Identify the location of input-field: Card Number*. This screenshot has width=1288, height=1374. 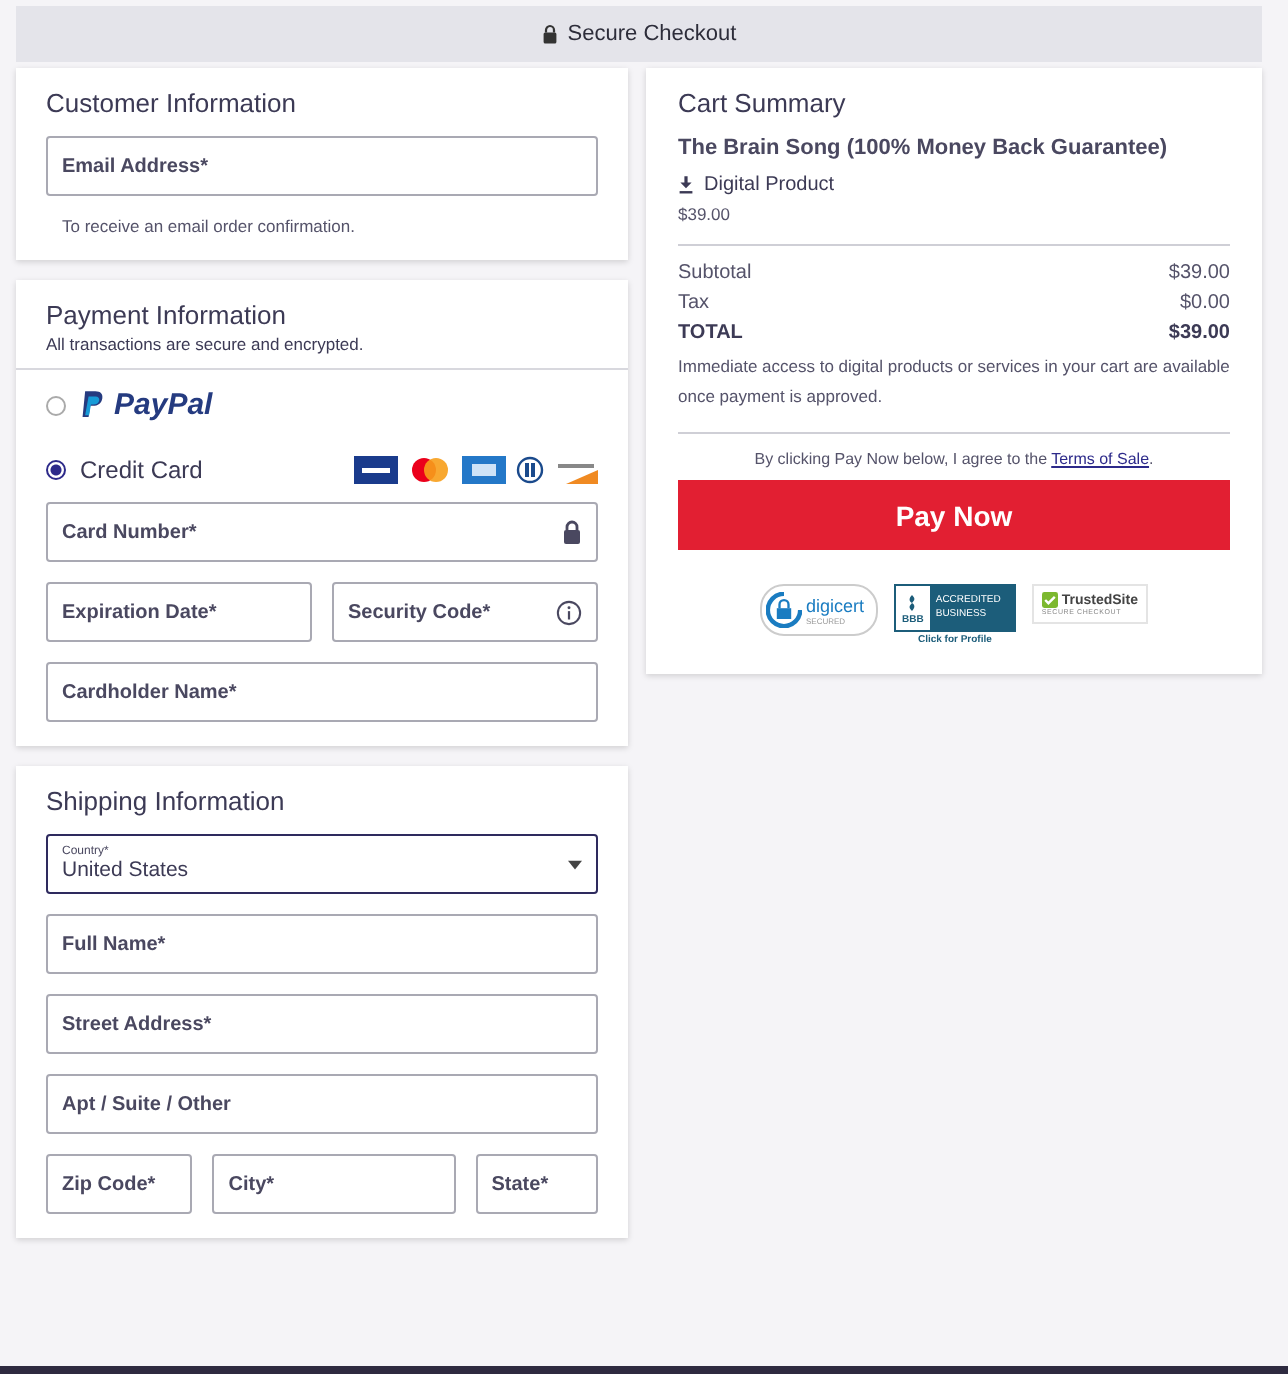
(322, 532).